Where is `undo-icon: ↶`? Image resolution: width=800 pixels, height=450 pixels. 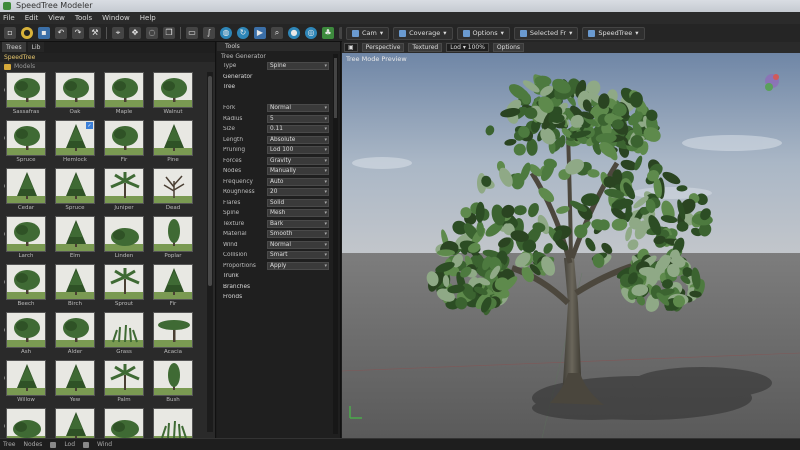 undo-icon: ↶ is located at coordinates (61, 32).